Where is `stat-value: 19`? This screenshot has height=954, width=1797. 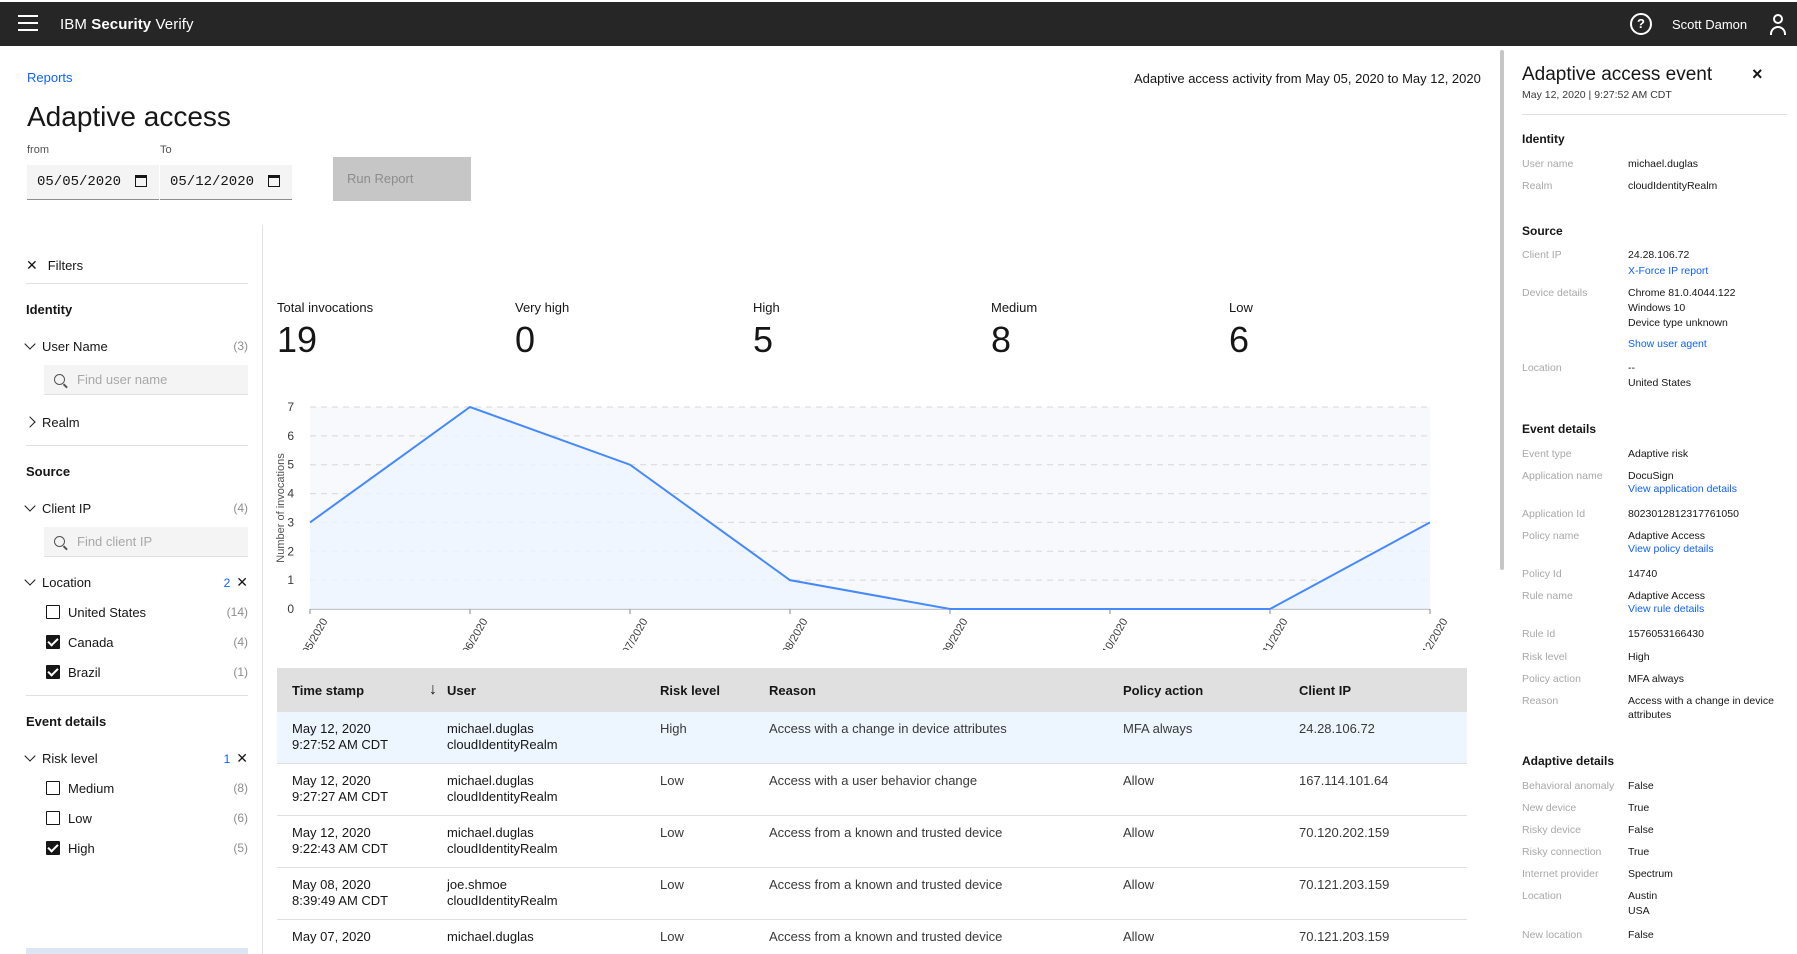 stat-value: 19 is located at coordinates (297, 339).